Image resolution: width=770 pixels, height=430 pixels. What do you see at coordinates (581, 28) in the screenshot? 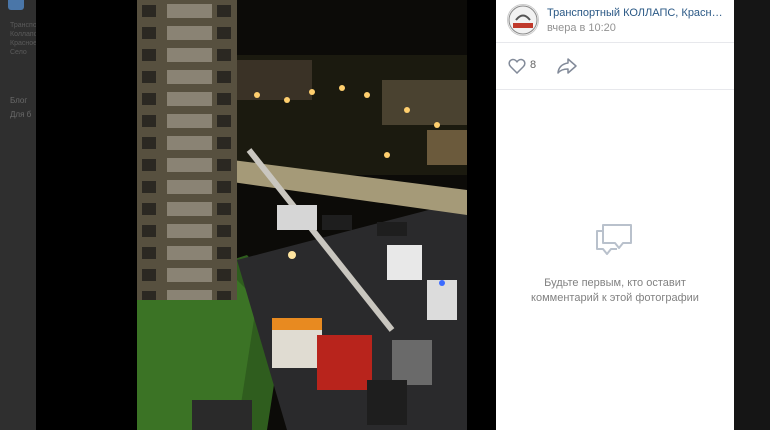
I see `post-date: вчера в 10:20` at bounding box center [581, 28].